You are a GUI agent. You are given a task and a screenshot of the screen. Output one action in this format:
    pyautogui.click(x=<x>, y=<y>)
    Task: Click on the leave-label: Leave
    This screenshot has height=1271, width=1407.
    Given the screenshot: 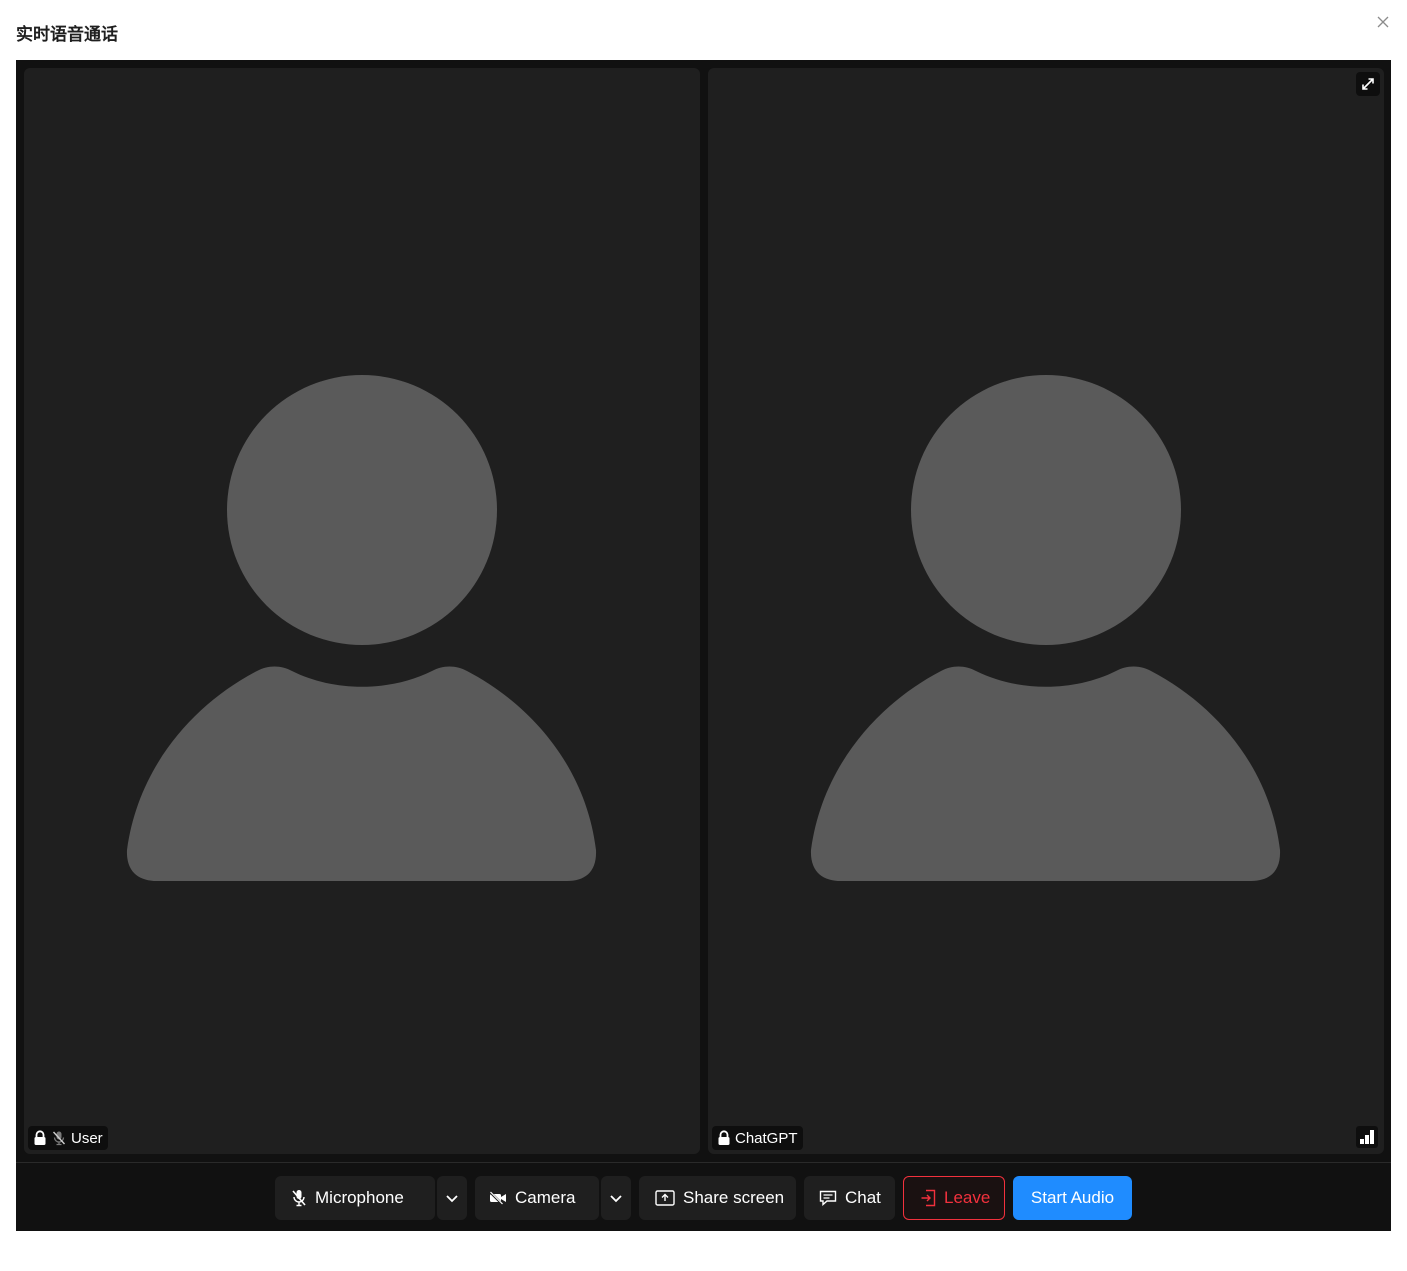 What is the action you would take?
    pyautogui.click(x=967, y=1197)
    